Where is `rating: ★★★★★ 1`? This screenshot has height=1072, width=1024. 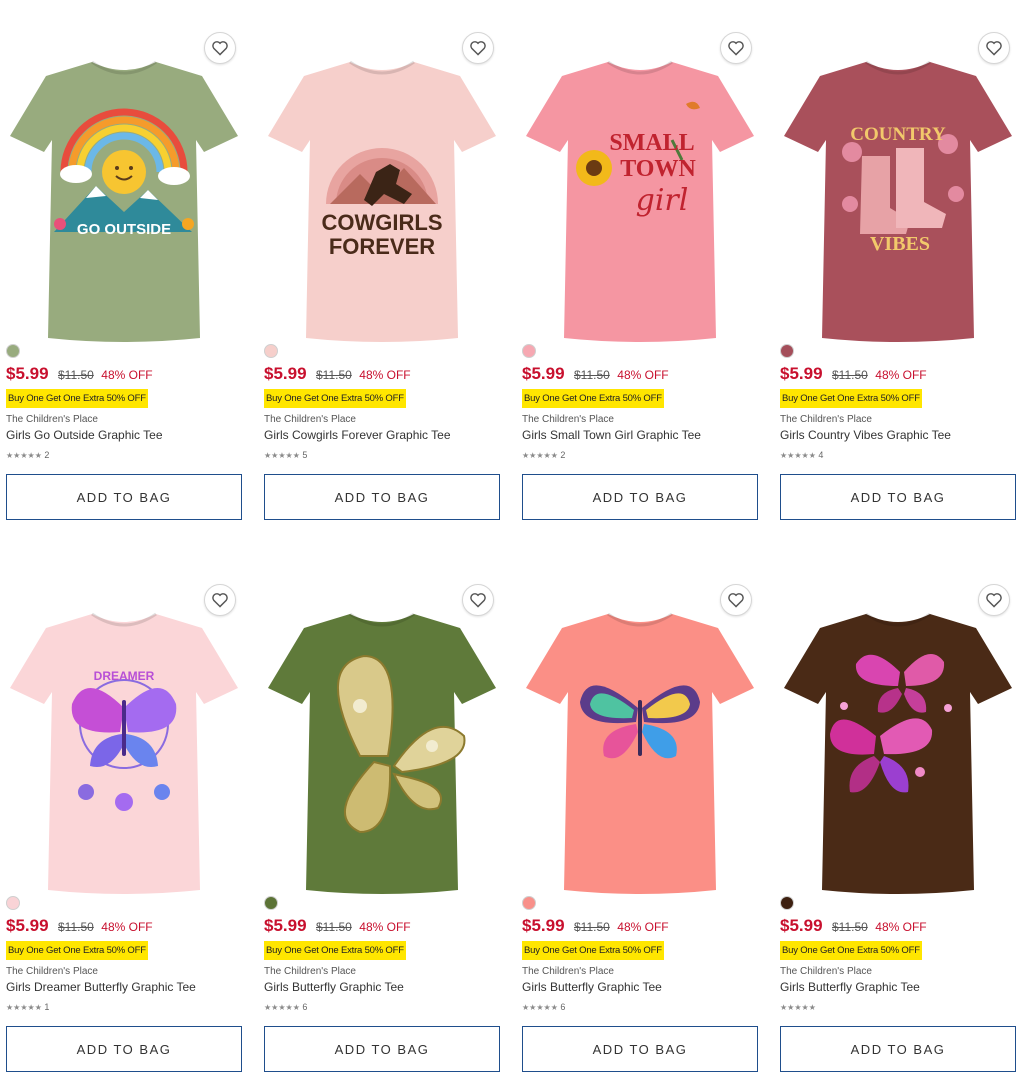
rating: ★★★★★ 1 is located at coordinates (27, 1007).